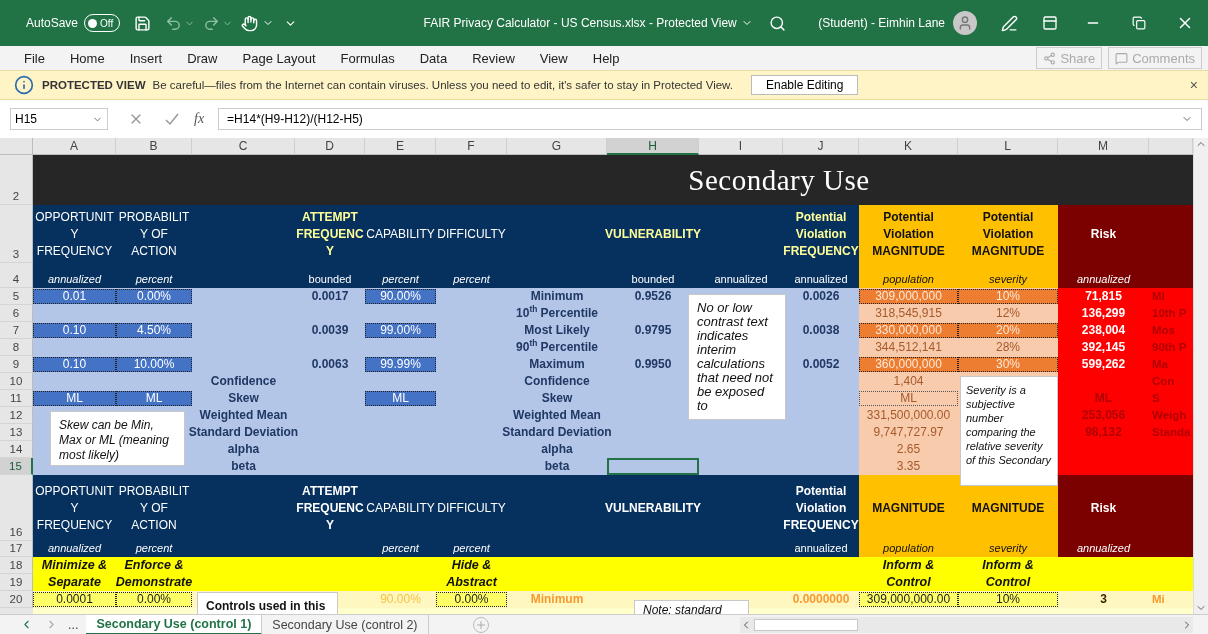 The width and height of the screenshot is (1208, 634). Describe the element at coordinates (557, 146) in the screenshot. I see `column-header: G` at that location.